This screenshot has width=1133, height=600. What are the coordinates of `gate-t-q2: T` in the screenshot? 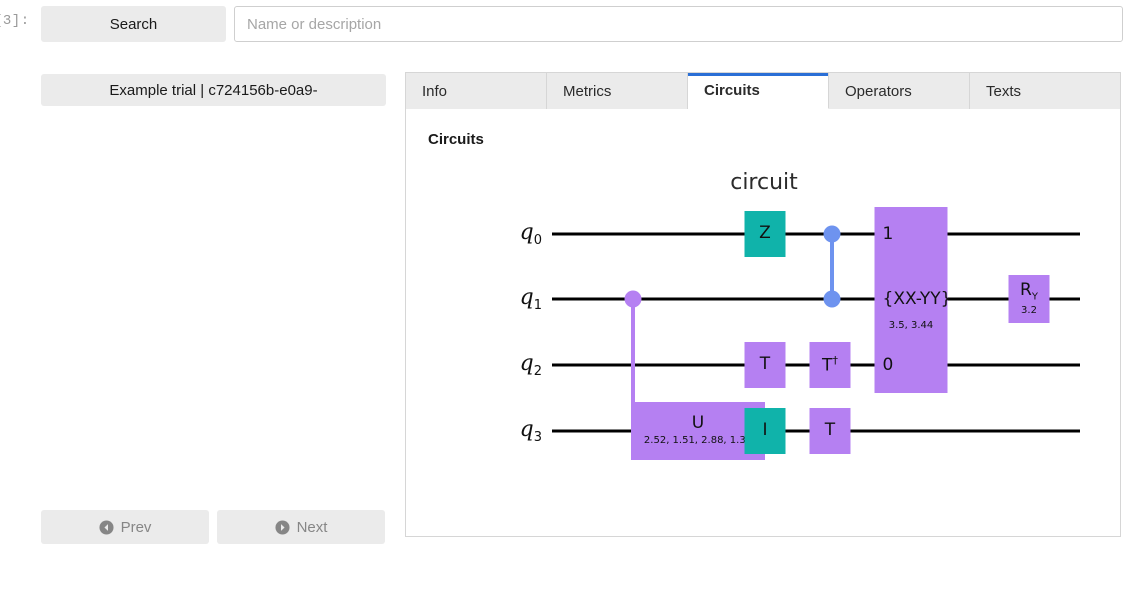 It's located at (765, 365).